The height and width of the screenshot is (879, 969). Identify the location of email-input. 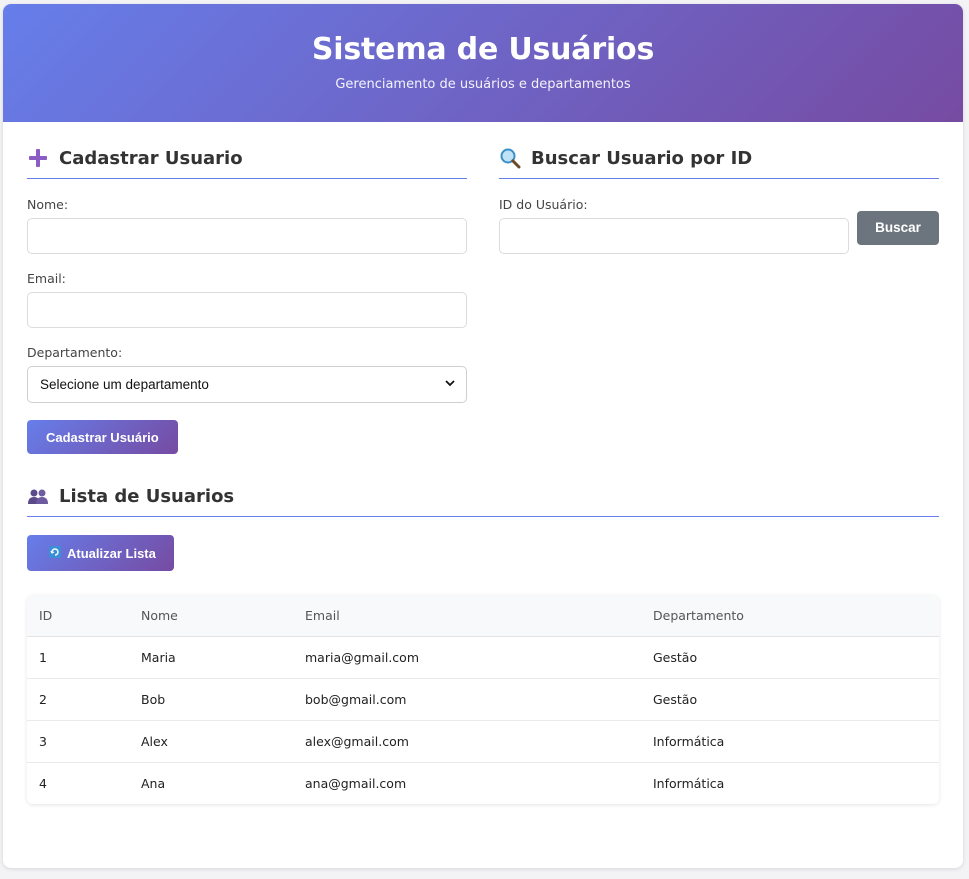
(247, 310).